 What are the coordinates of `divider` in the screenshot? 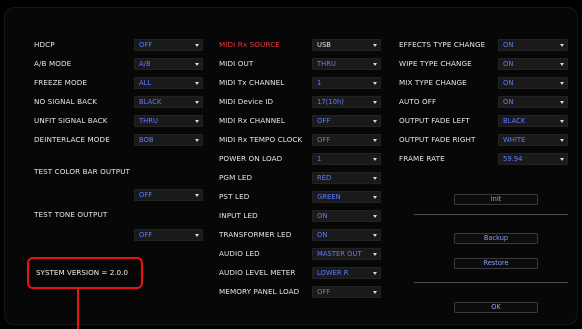 It's located at (491, 214).